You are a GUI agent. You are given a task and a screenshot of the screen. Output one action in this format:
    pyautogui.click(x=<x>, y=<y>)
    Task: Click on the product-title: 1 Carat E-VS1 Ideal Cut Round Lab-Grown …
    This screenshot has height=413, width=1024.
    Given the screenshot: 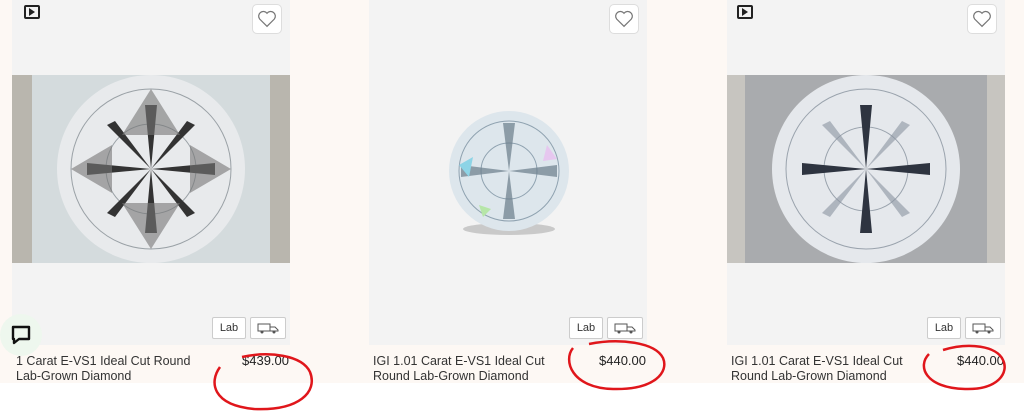 What is the action you would take?
    pyautogui.click(x=103, y=369)
    